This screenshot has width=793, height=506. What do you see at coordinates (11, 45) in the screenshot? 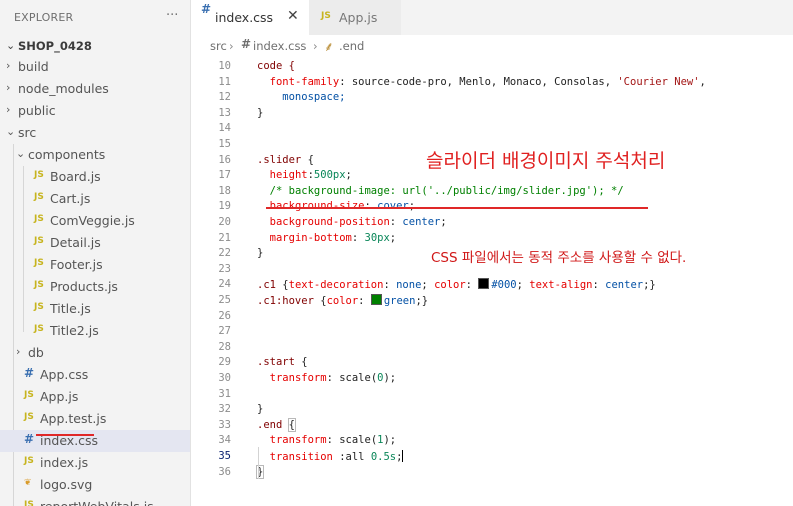
I see `chevron-down-icon: ⌄` at bounding box center [11, 45].